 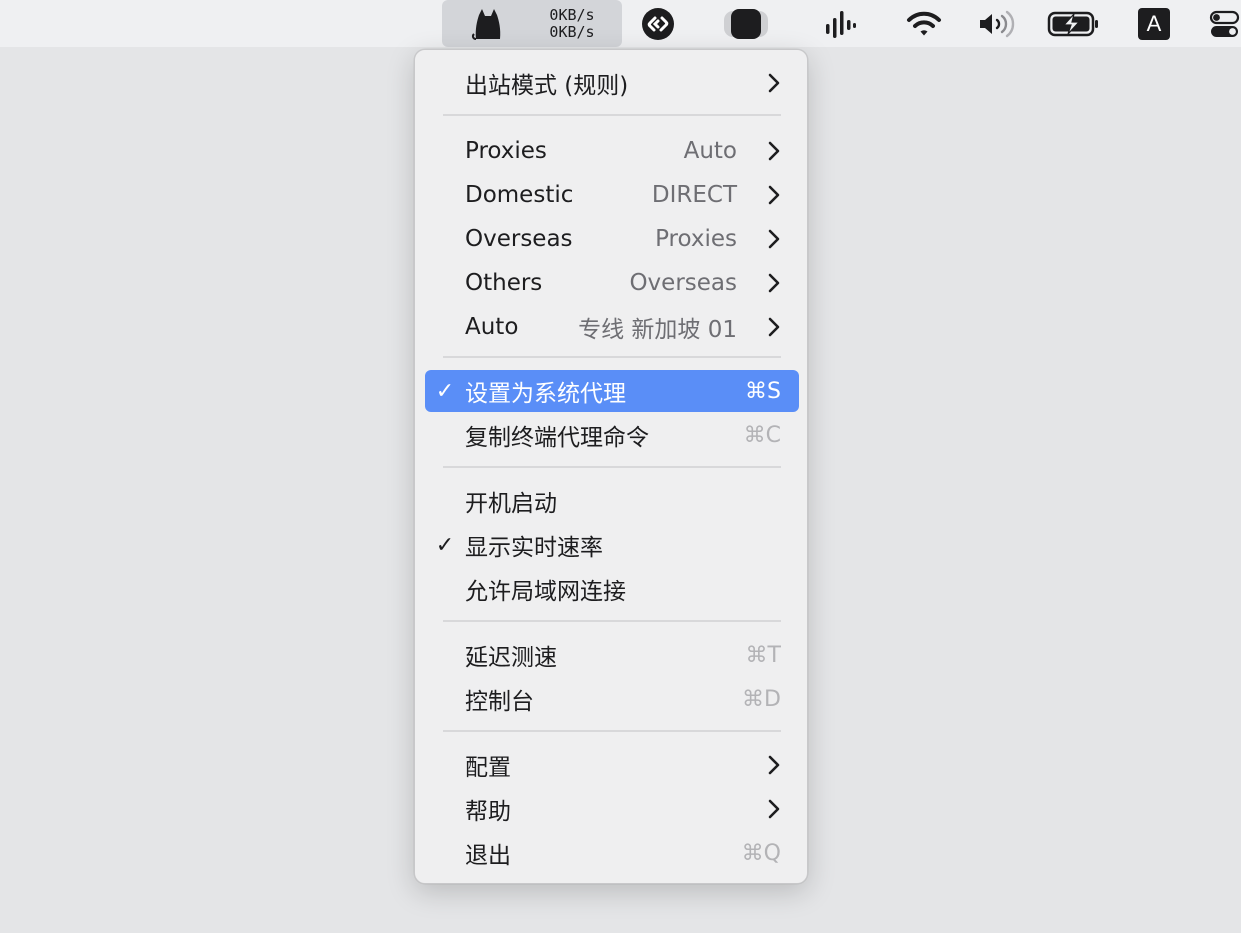 I want to click on control-center-icon, so click(x=1224, y=23).